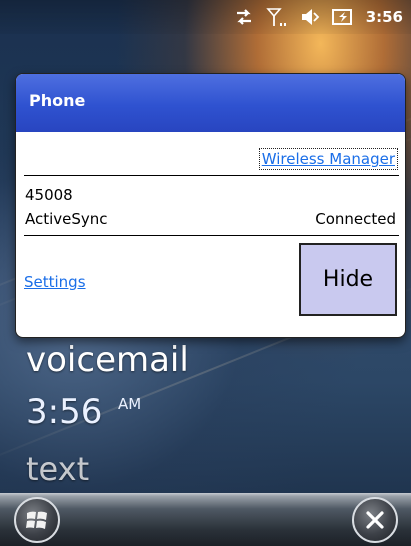 Image resolution: width=411 pixels, height=546 pixels. I want to click on home-am-pm: AM, so click(130, 404).